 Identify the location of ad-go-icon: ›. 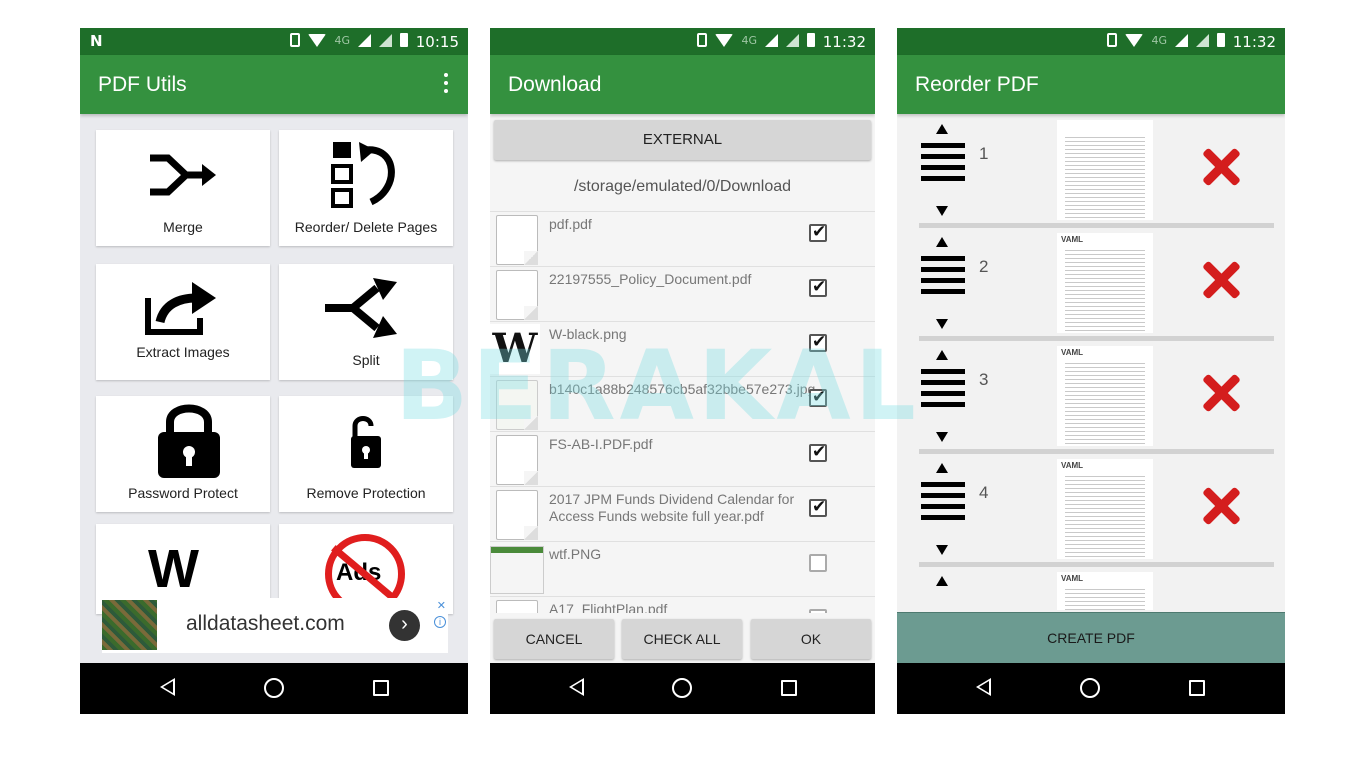
(404, 625).